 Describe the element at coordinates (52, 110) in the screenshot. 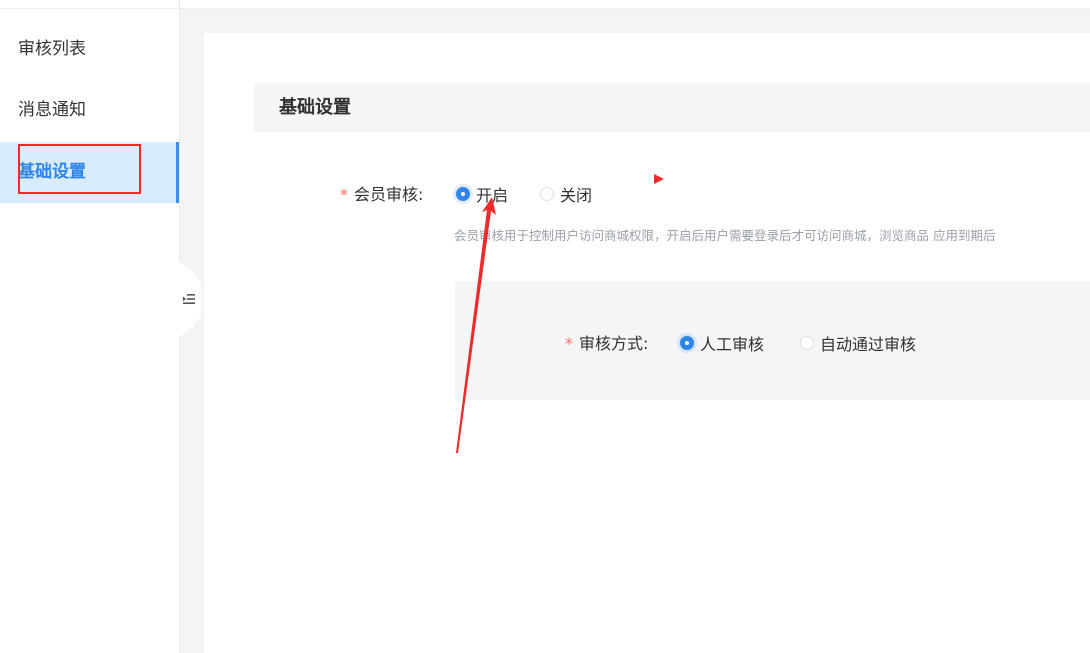

I see `sidebar-item-label: 消息通知` at that location.